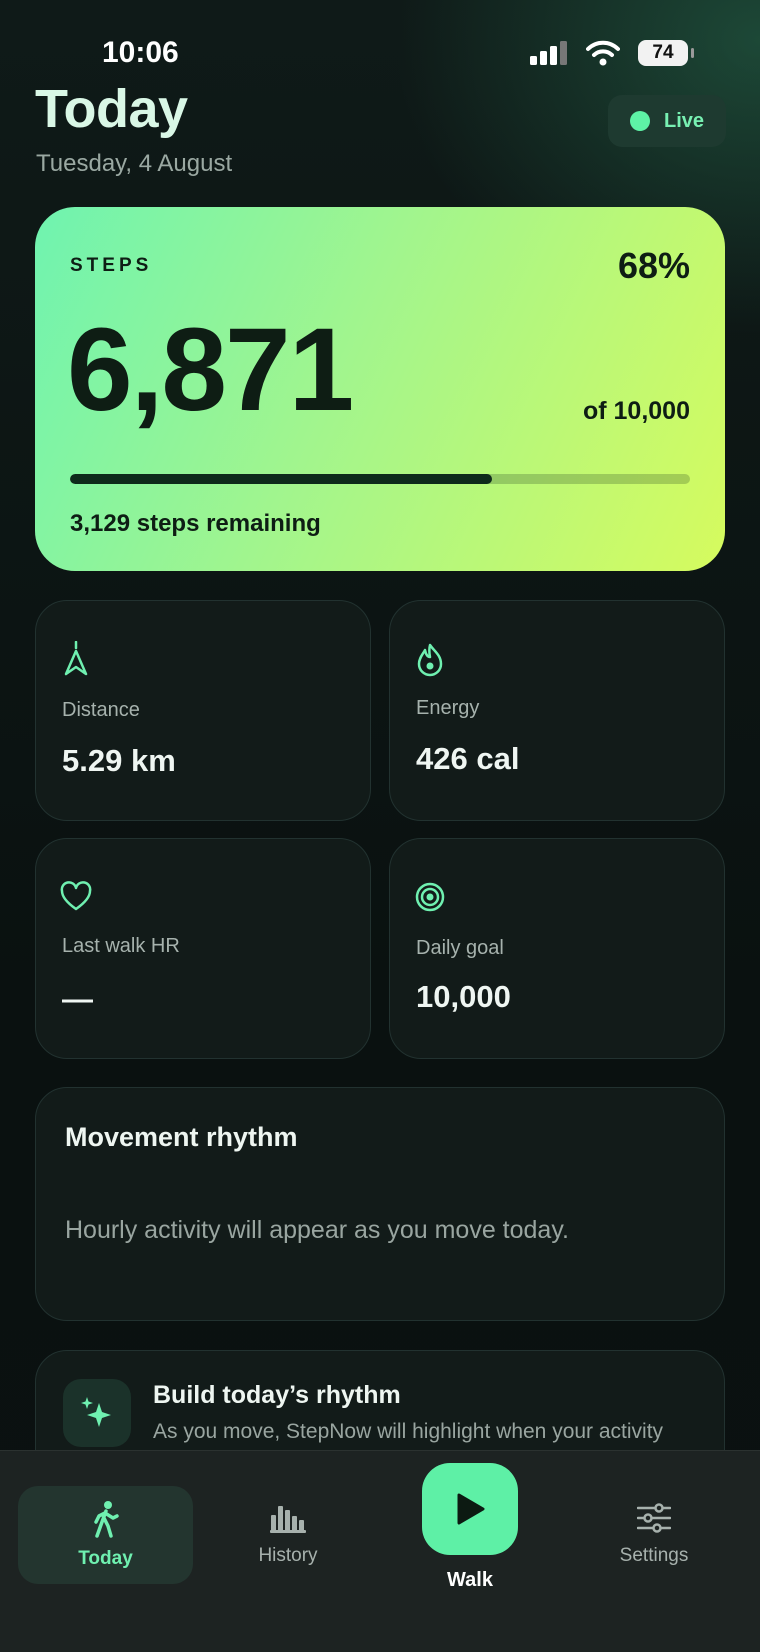 The image size is (760, 1652). Describe the element at coordinates (101, 710) in the screenshot. I see `stat-label: Distance` at that location.